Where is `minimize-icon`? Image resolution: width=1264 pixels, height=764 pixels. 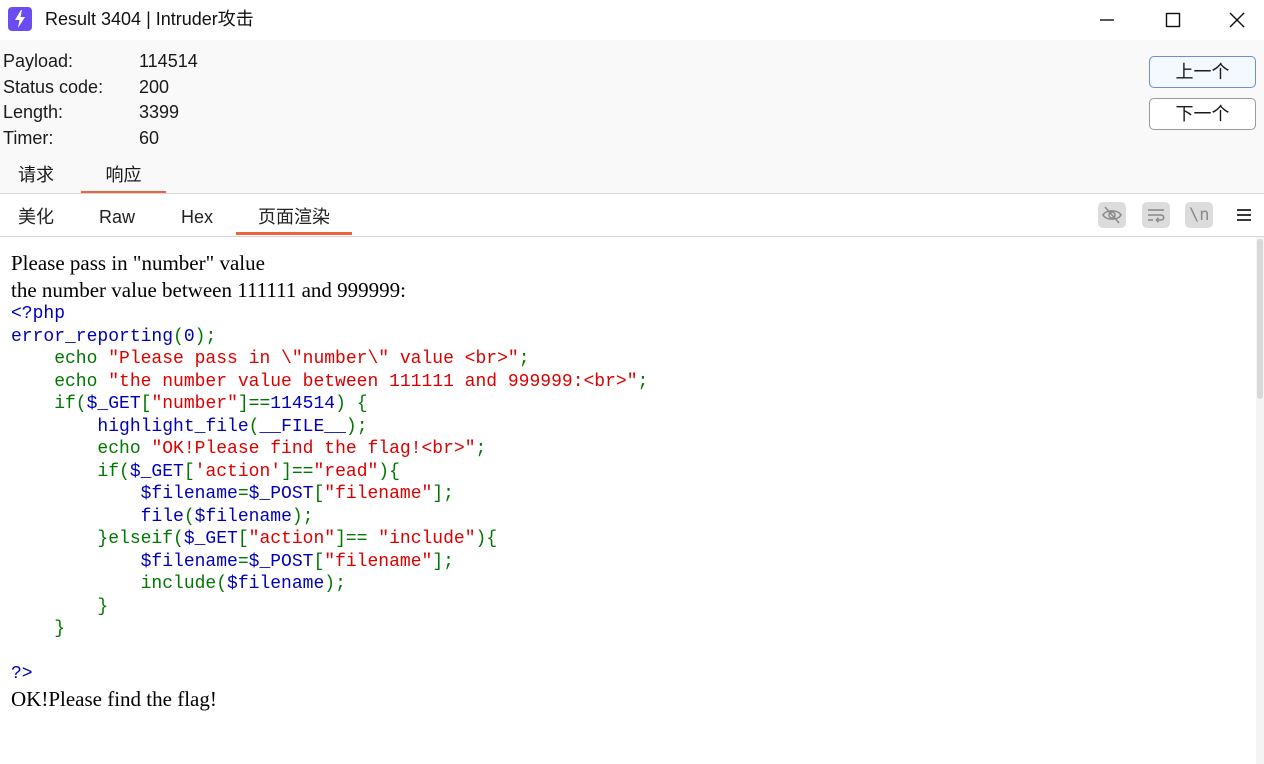
minimize-icon is located at coordinates (1107, 20).